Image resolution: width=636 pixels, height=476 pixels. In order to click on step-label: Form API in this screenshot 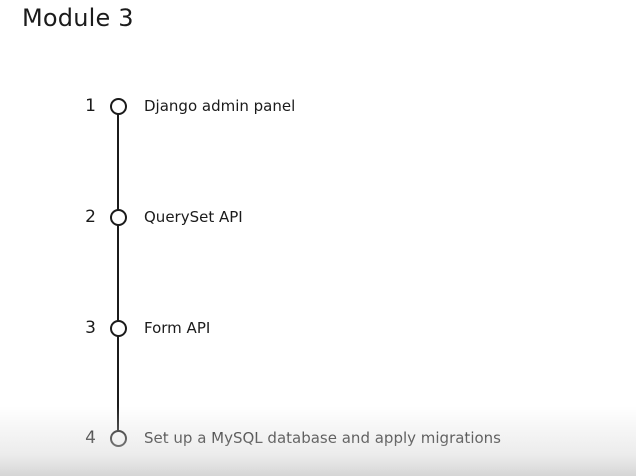, I will do `click(177, 328)`.